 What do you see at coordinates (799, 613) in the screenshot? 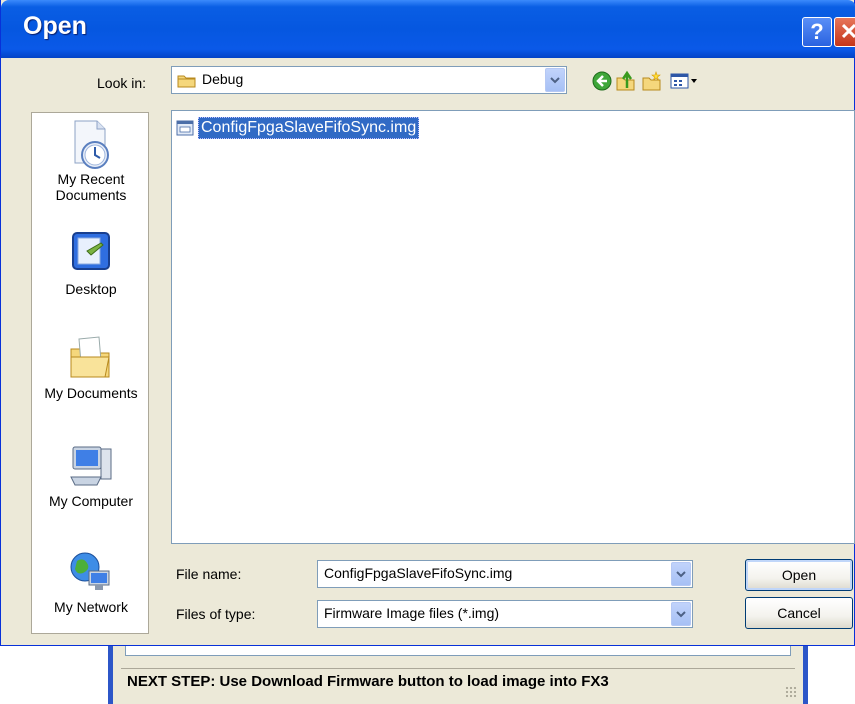
I see `cancel-button: Cancel` at bounding box center [799, 613].